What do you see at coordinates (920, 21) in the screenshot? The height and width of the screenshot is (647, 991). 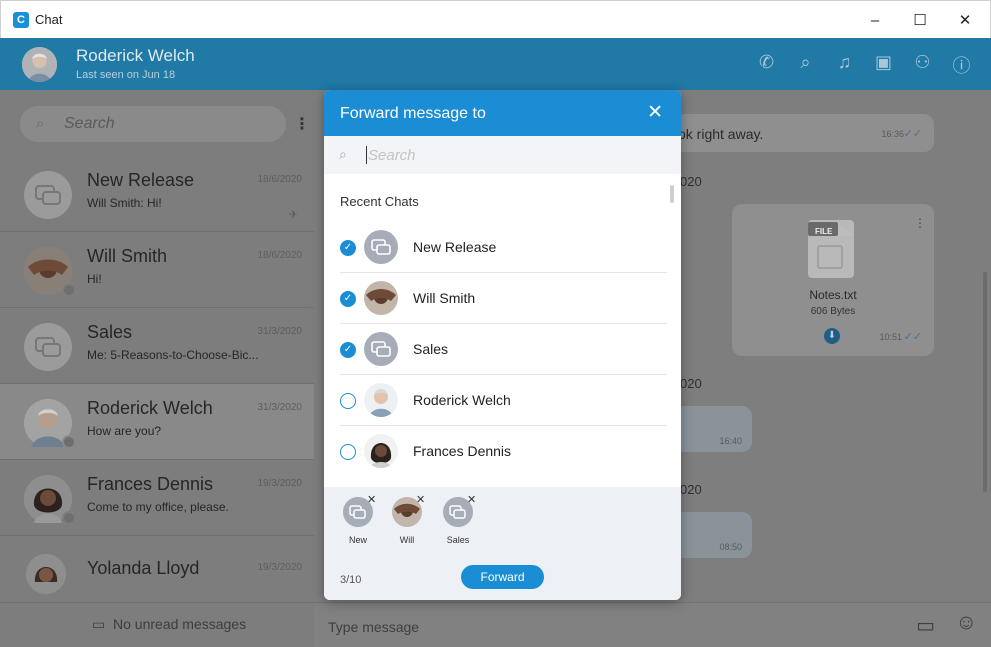 I see `maximize-button: ☐` at bounding box center [920, 21].